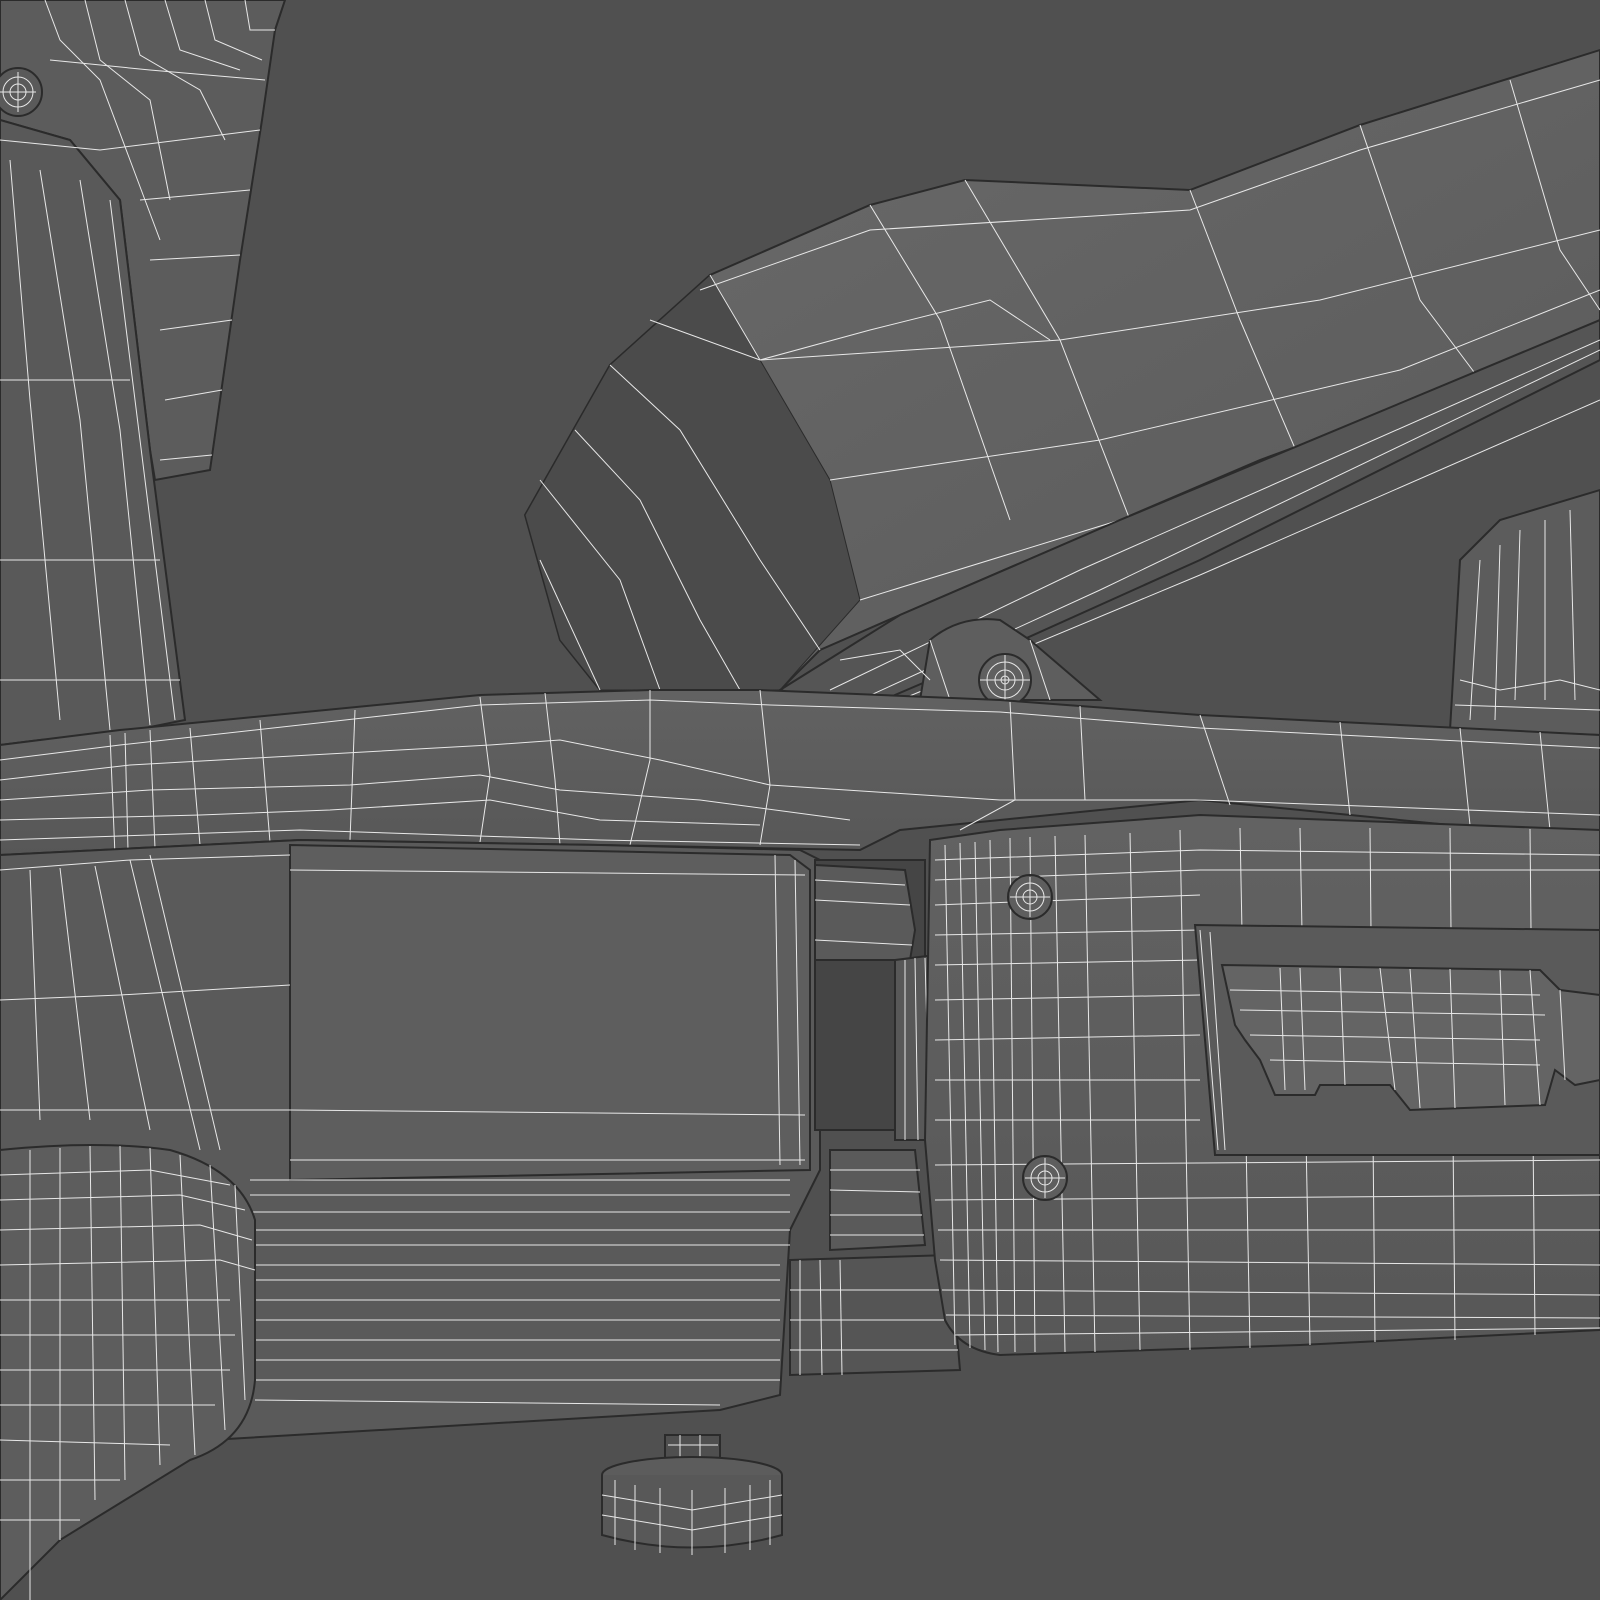 This screenshot has width=1600, height=1600. What do you see at coordinates (1261, 1085) in the screenshot?
I see `right-box-body` at bounding box center [1261, 1085].